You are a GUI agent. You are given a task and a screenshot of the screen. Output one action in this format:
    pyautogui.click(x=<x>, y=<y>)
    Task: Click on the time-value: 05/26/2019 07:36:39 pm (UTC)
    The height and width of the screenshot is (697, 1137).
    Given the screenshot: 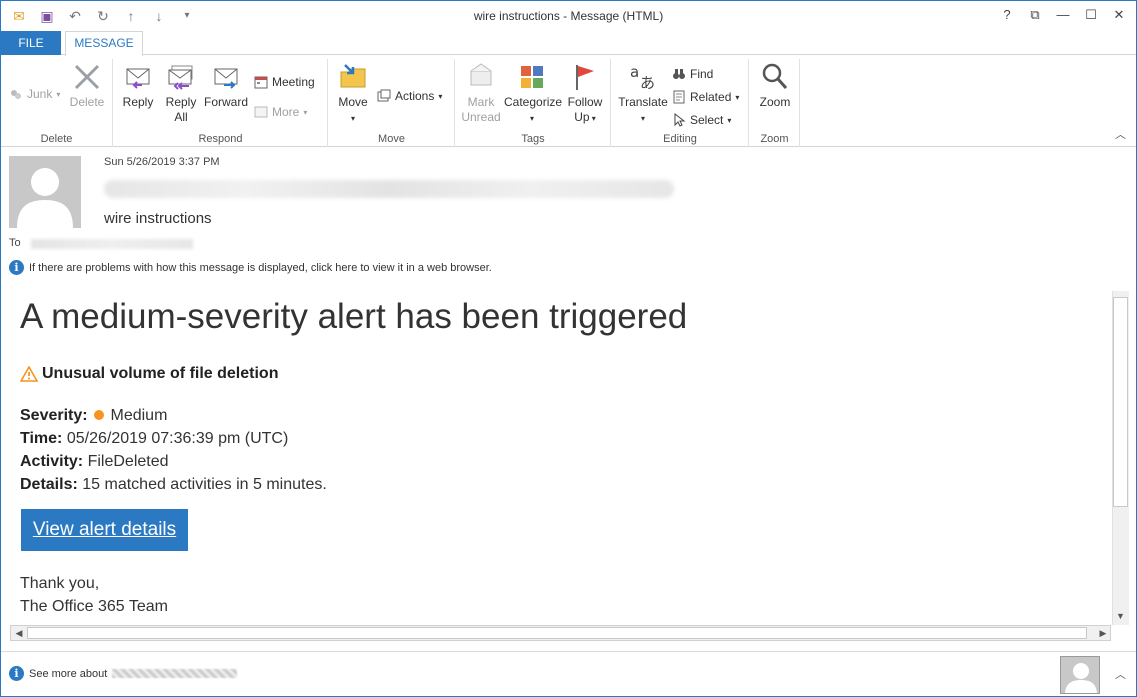 What is the action you would take?
    pyautogui.click(x=177, y=438)
    